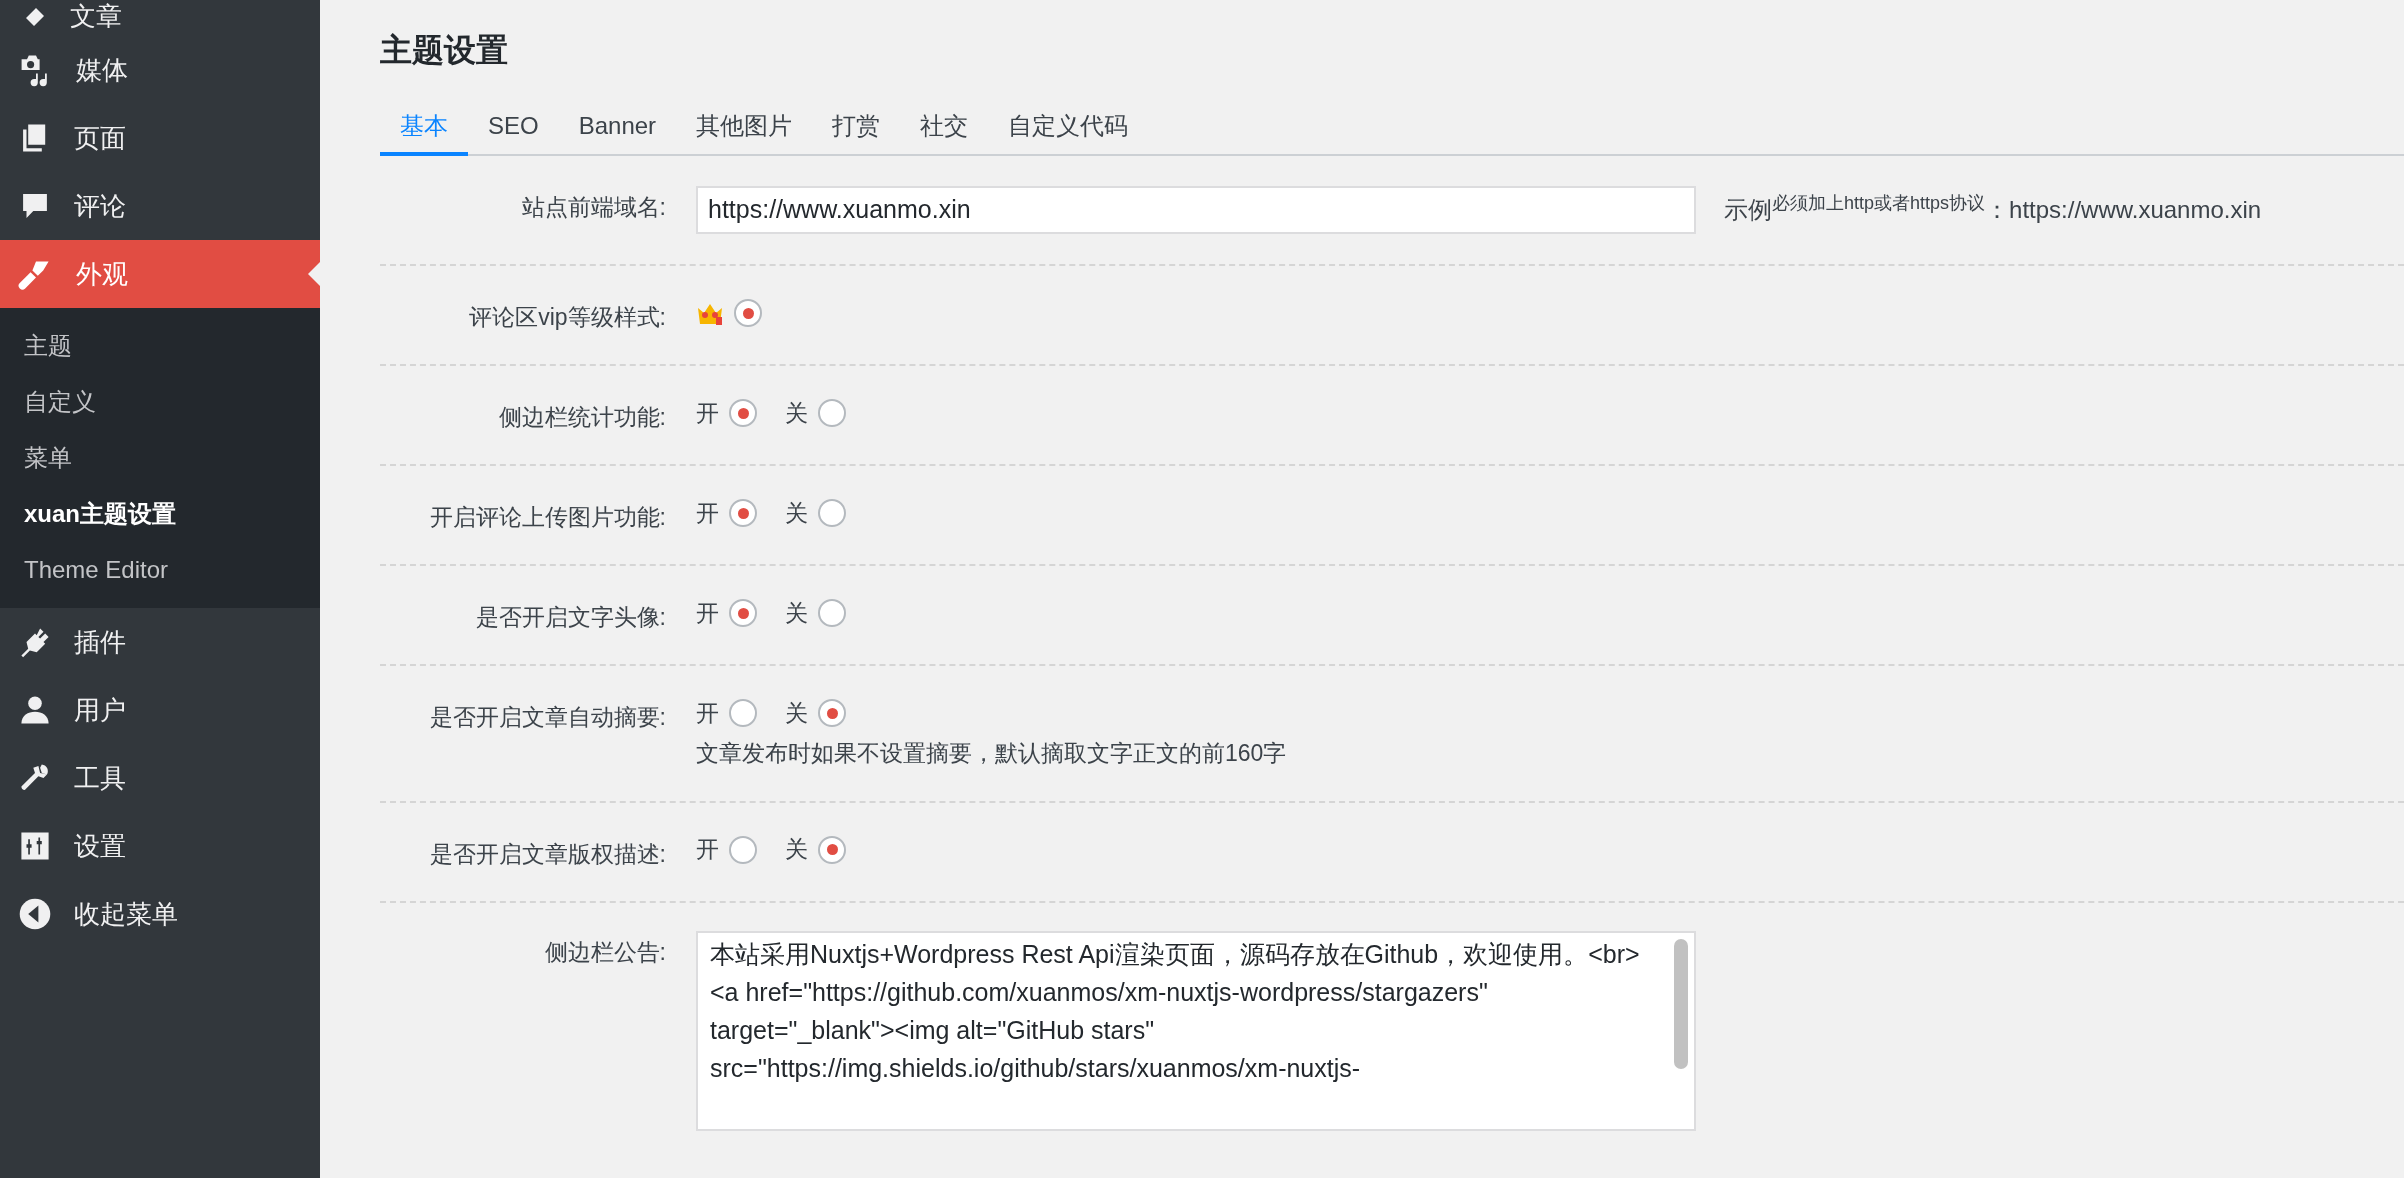 The image size is (2404, 1178). What do you see at coordinates (160, 346) in the screenshot?
I see `submenu-item: 主题` at bounding box center [160, 346].